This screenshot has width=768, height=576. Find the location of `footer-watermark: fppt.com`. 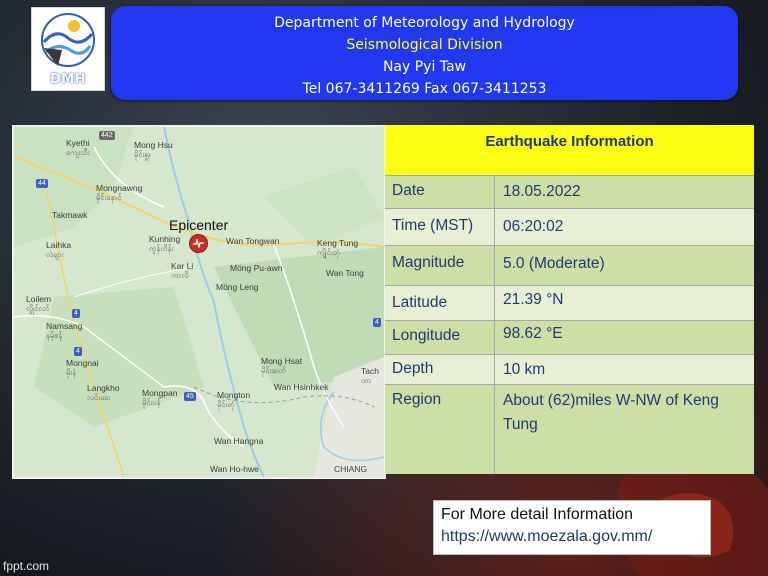

footer-watermark: fppt.com is located at coordinates (26, 566).